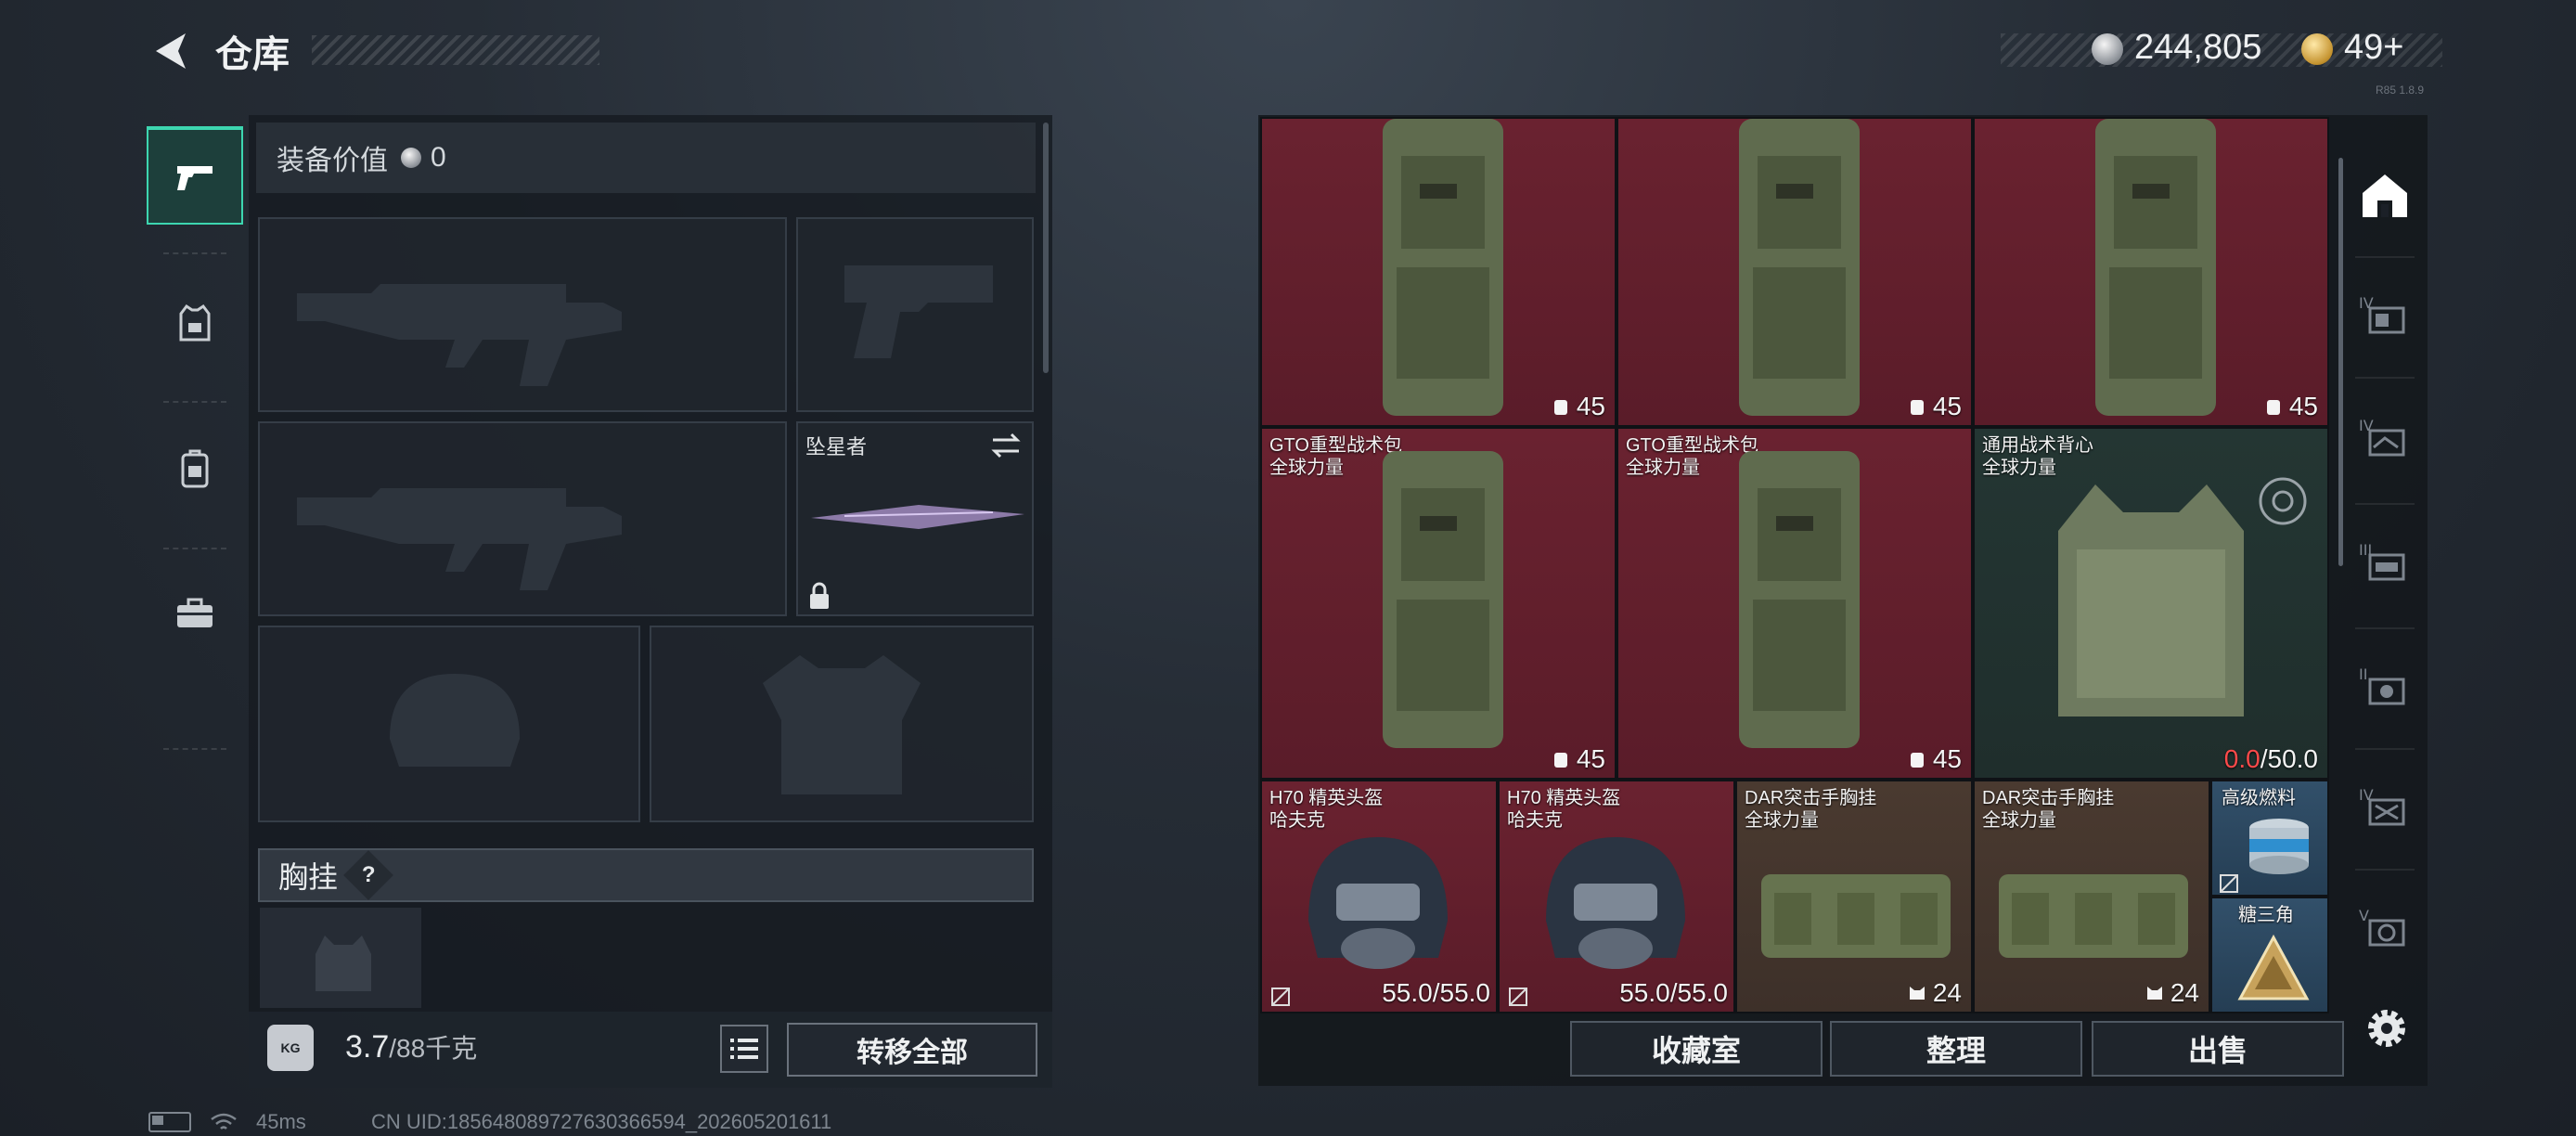 The image size is (2576, 1136). What do you see at coordinates (2218, 1049) in the screenshot?
I see `sell-button: 出售` at bounding box center [2218, 1049].